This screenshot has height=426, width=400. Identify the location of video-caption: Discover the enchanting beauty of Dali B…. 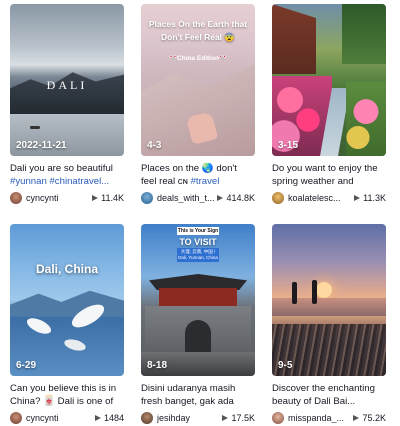
(329, 395).